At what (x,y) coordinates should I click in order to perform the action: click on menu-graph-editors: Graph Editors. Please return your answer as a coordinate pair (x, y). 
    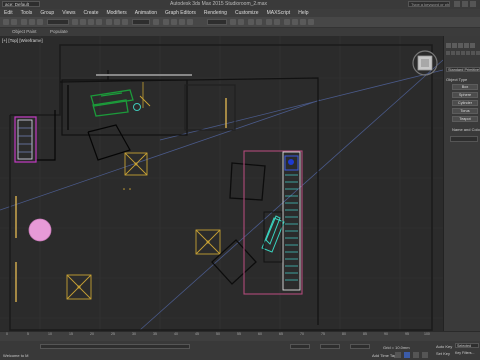
    Looking at the image, I should click on (180, 13).